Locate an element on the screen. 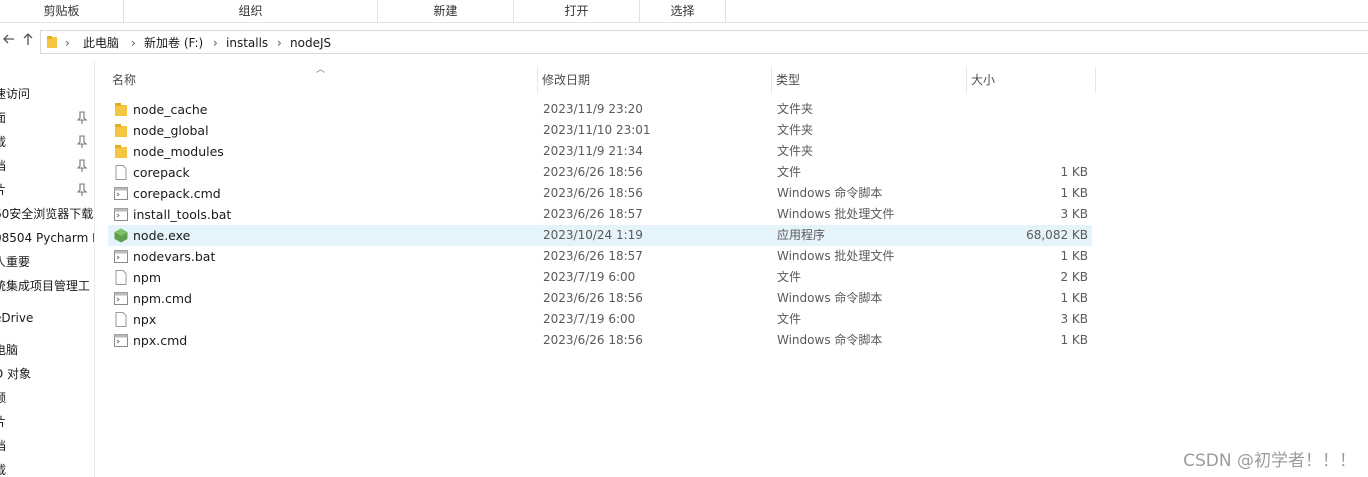 The height and width of the screenshot is (477, 1368). ribbon-group-select: 选择 is located at coordinates (683, 11).